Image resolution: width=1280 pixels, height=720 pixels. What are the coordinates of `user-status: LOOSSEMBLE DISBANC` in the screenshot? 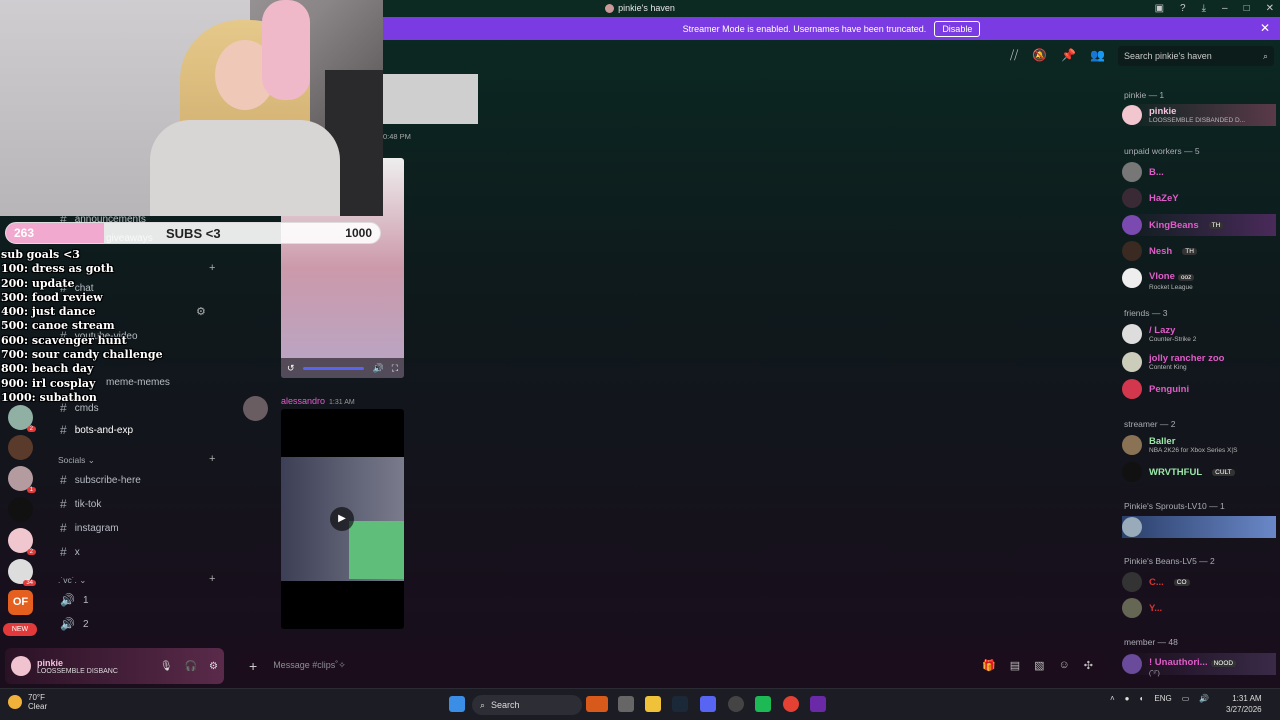 It's located at (77, 671).